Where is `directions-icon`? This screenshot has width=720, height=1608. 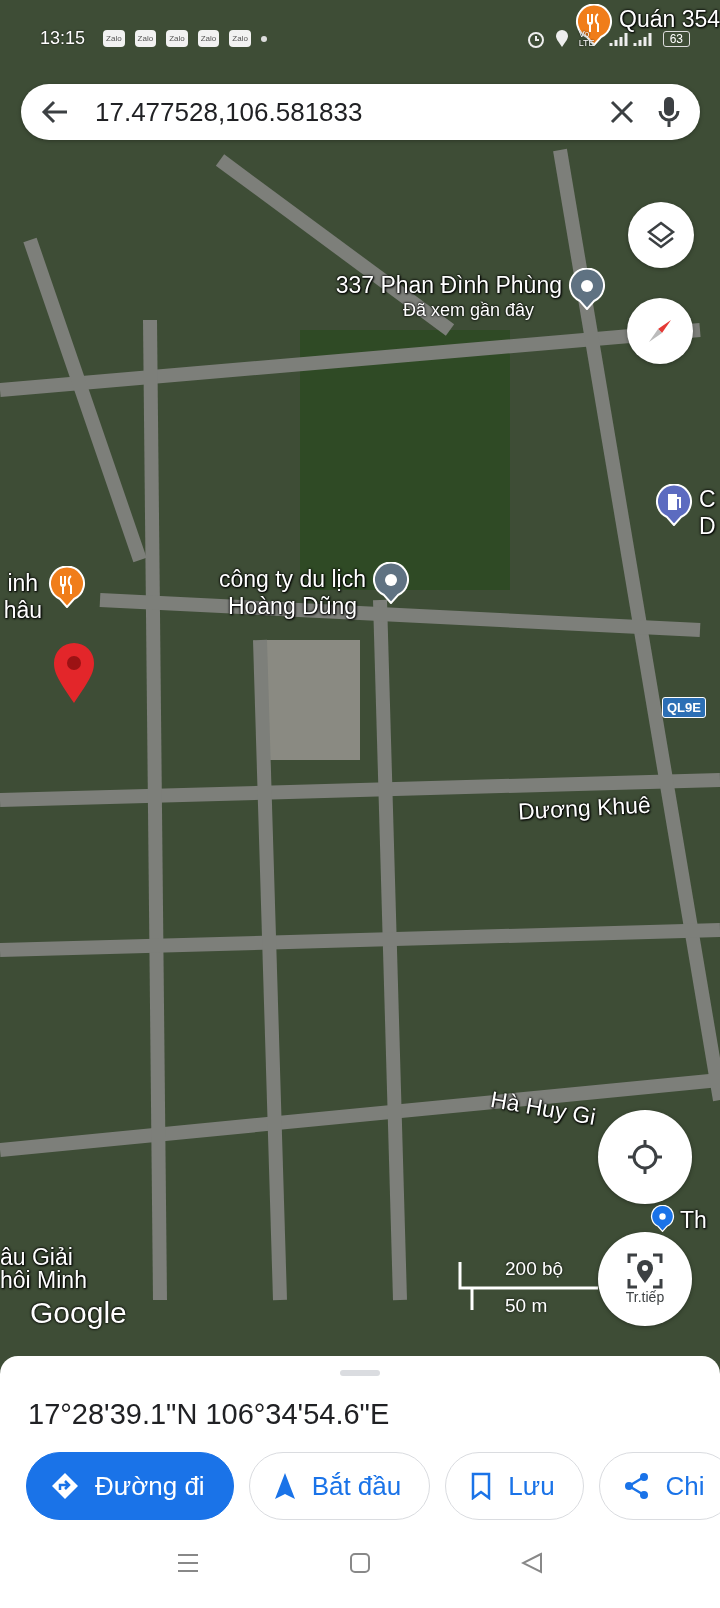 directions-icon is located at coordinates (65, 1486).